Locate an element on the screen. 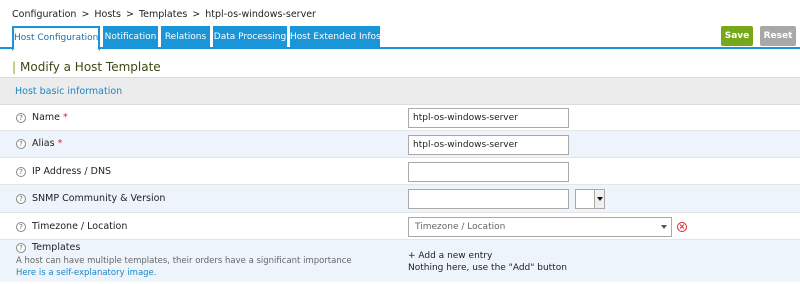 The image size is (800, 284). breadcrumb-current: htpl-os-windows-server is located at coordinates (260, 14).